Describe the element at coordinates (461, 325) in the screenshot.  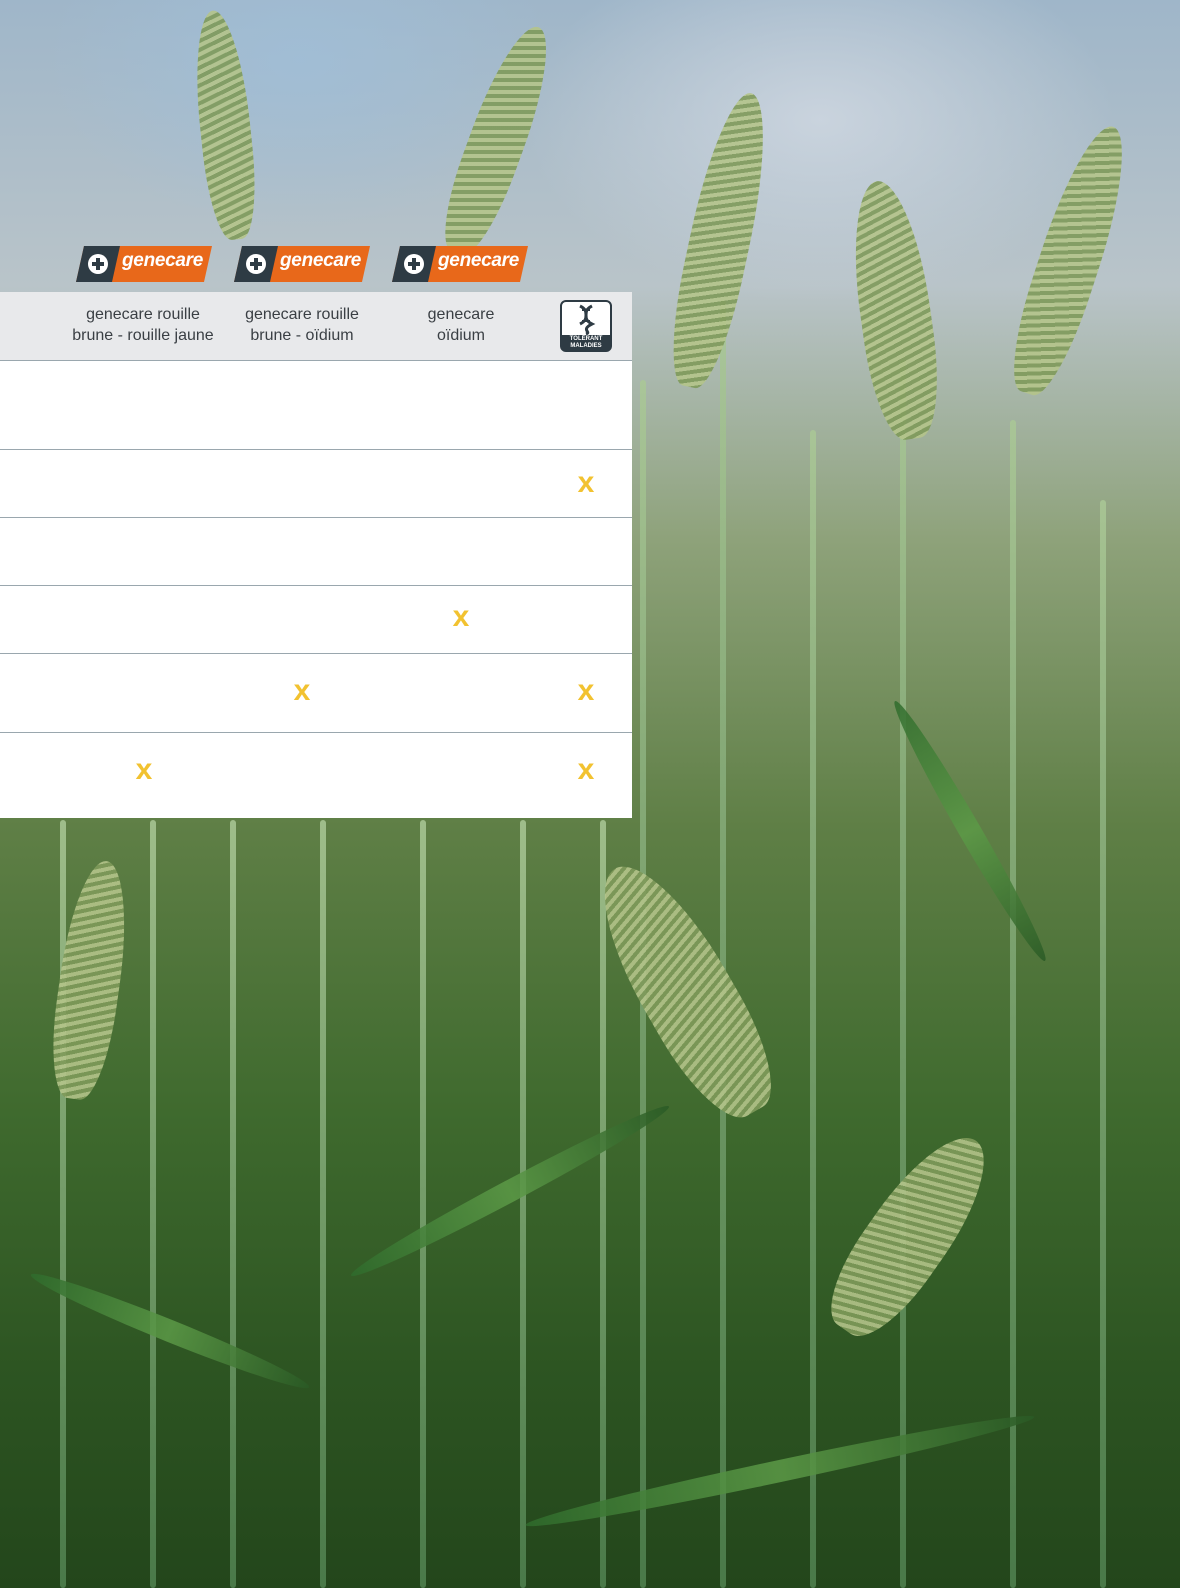
I see `column-header-oidium: genecare oïdium` at that location.